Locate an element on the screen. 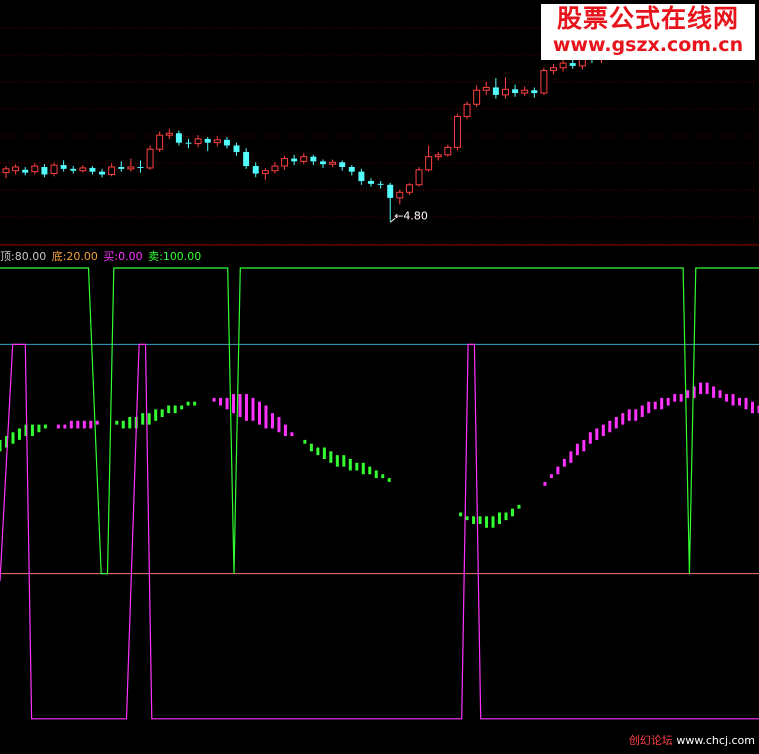 This screenshot has width=759, height=754. legend-buy: 买:0.00 is located at coordinates (123, 256).